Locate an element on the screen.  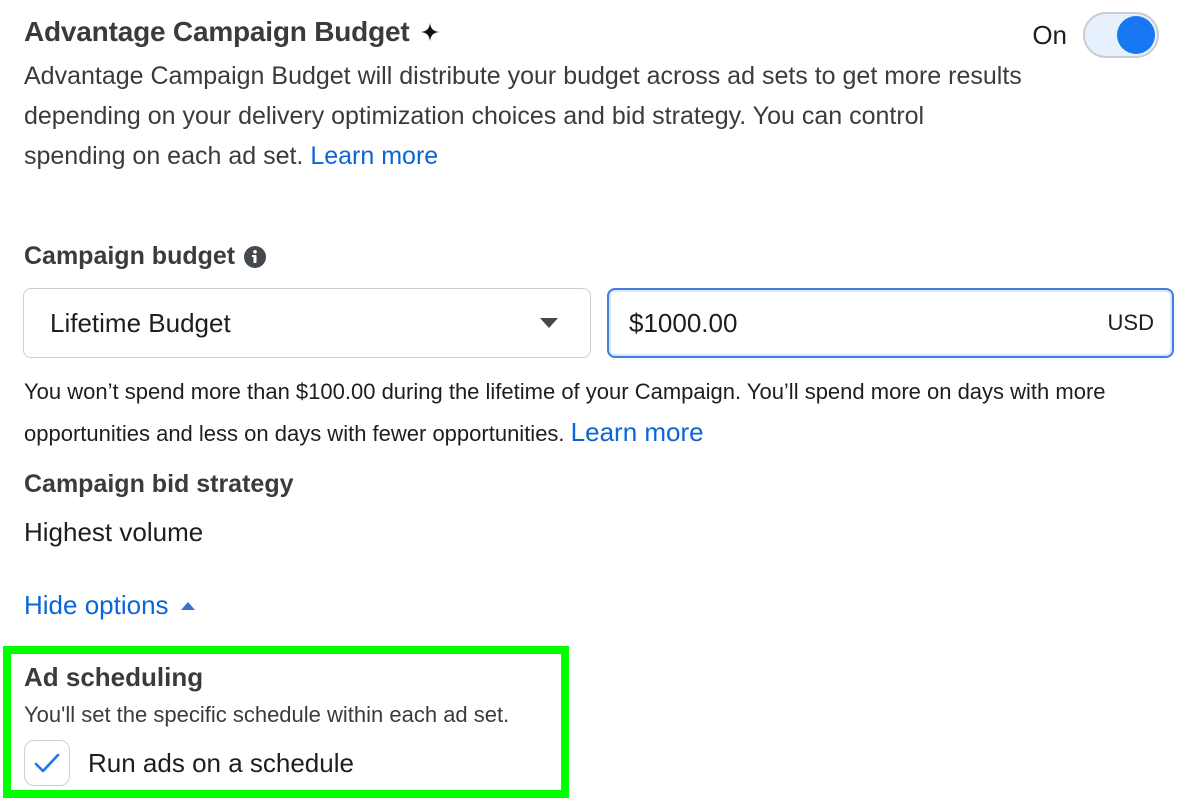
bid-strategy-label: Campaign bid strategy is located at coordinates (159, 484).